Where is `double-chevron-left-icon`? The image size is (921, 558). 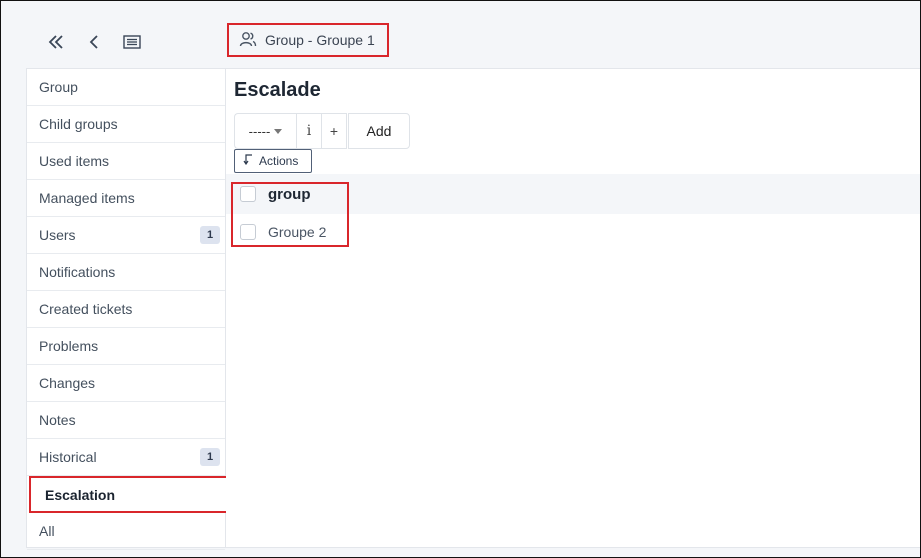 double-chevron-left-icon is located at coordinates (56, 42).